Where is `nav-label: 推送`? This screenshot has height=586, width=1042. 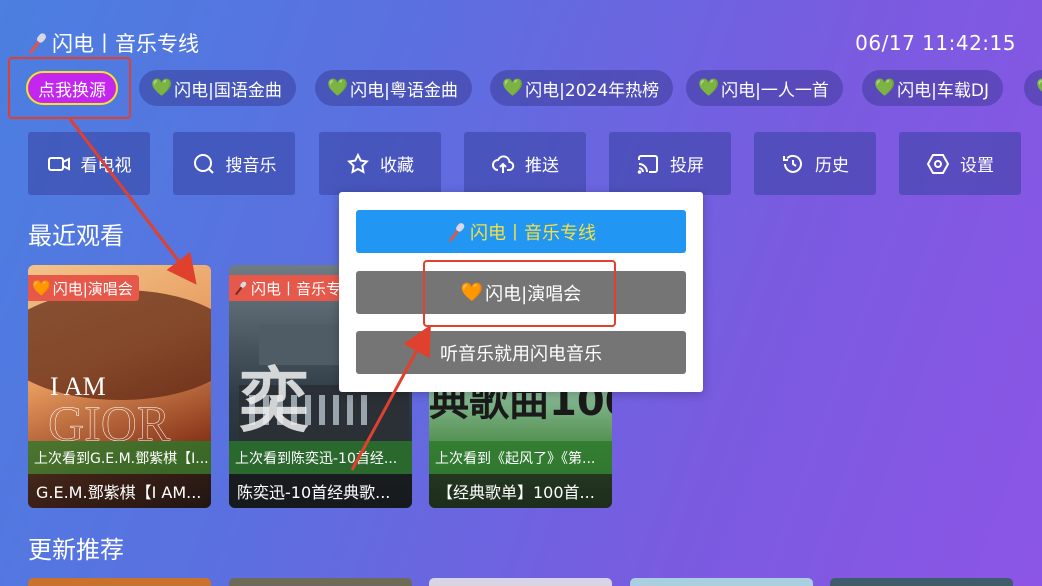 nav-label: 推送 is located at coordinates (542, 166).